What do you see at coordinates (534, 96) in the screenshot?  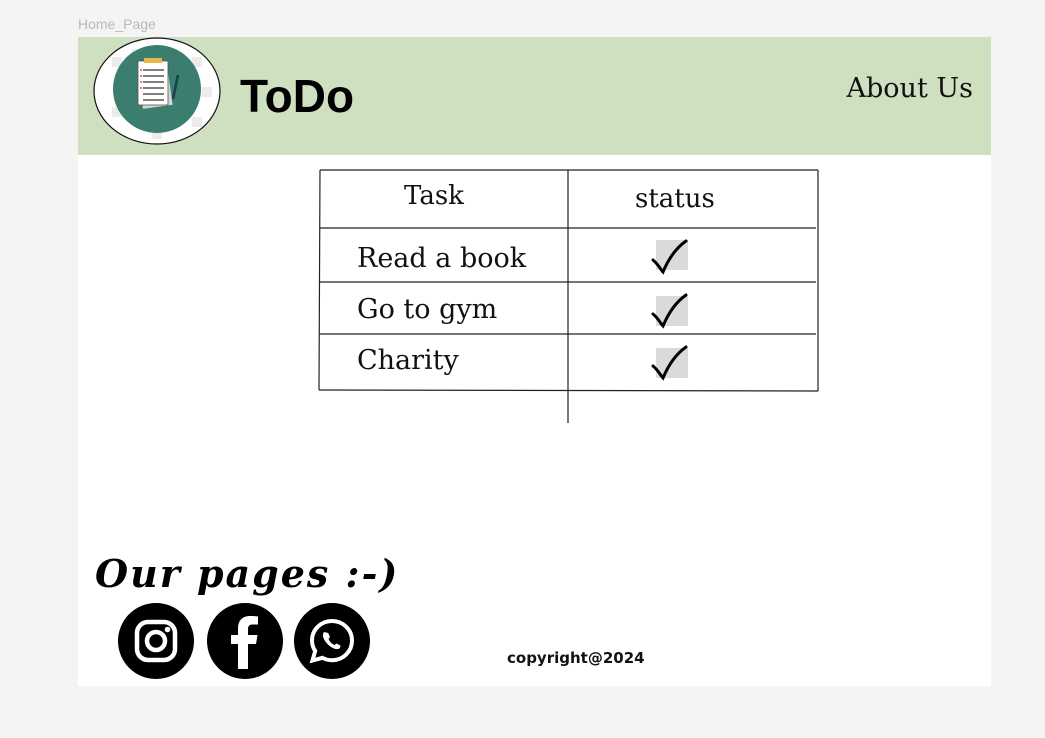 I see `header: ToDo About Us` at bounding box center [534, 96].